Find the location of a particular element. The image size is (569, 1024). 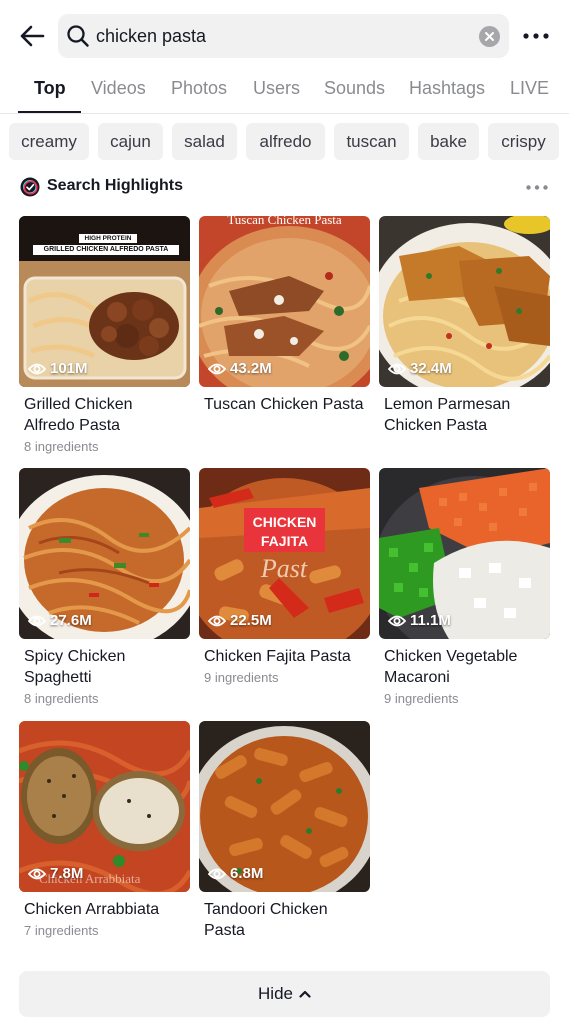

card-thumbnail: CHICKEN FAJITA Past 22.5M is located at coordinates (284, 553).